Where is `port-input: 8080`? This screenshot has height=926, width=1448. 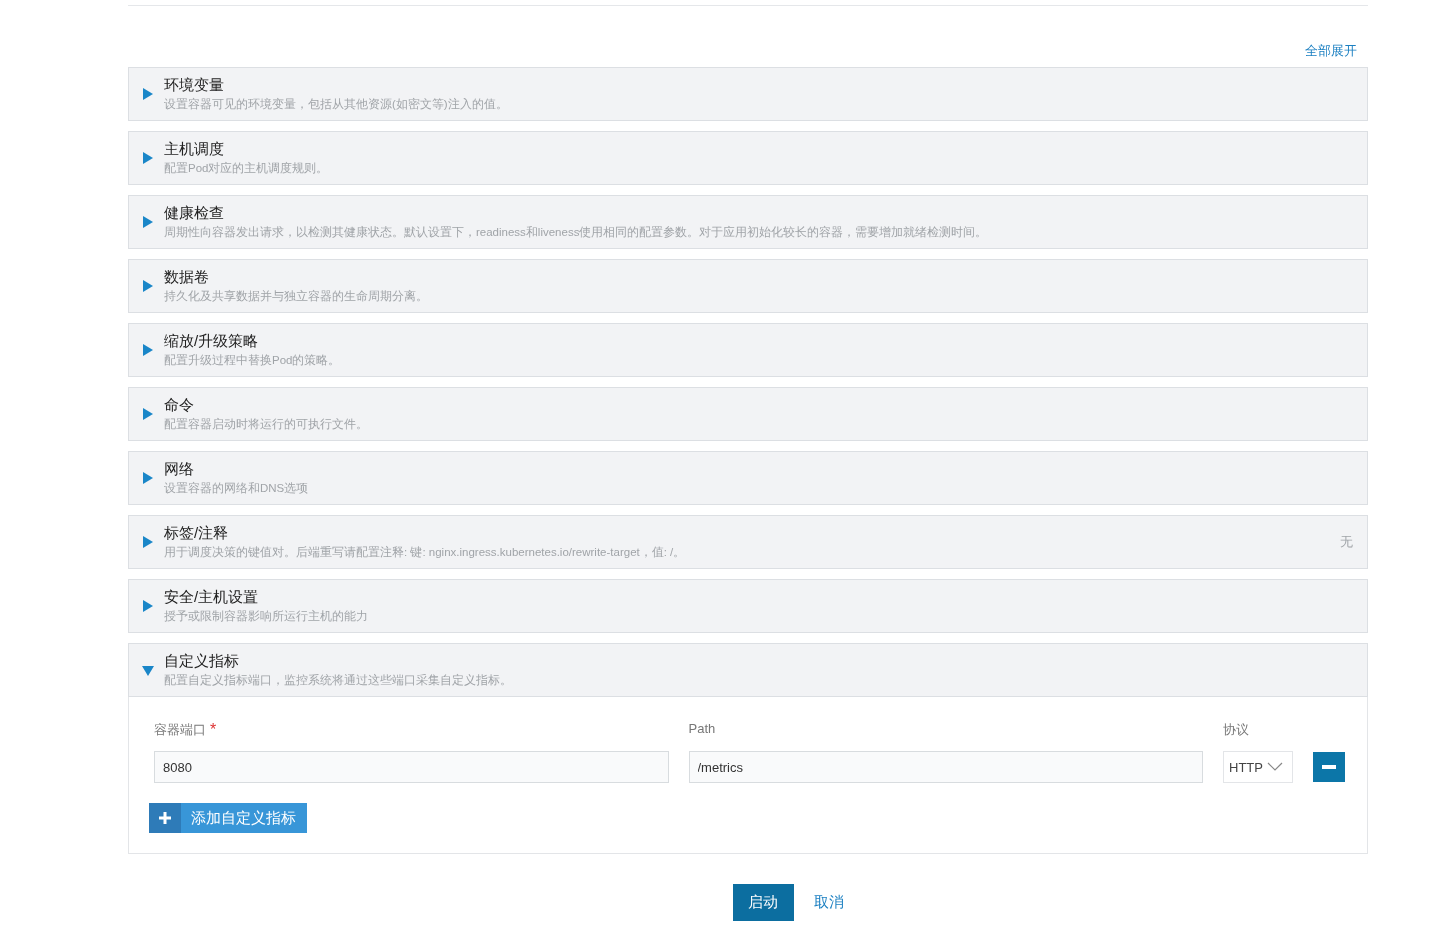 port-input: 8080 is located at coordinates (411, 767).